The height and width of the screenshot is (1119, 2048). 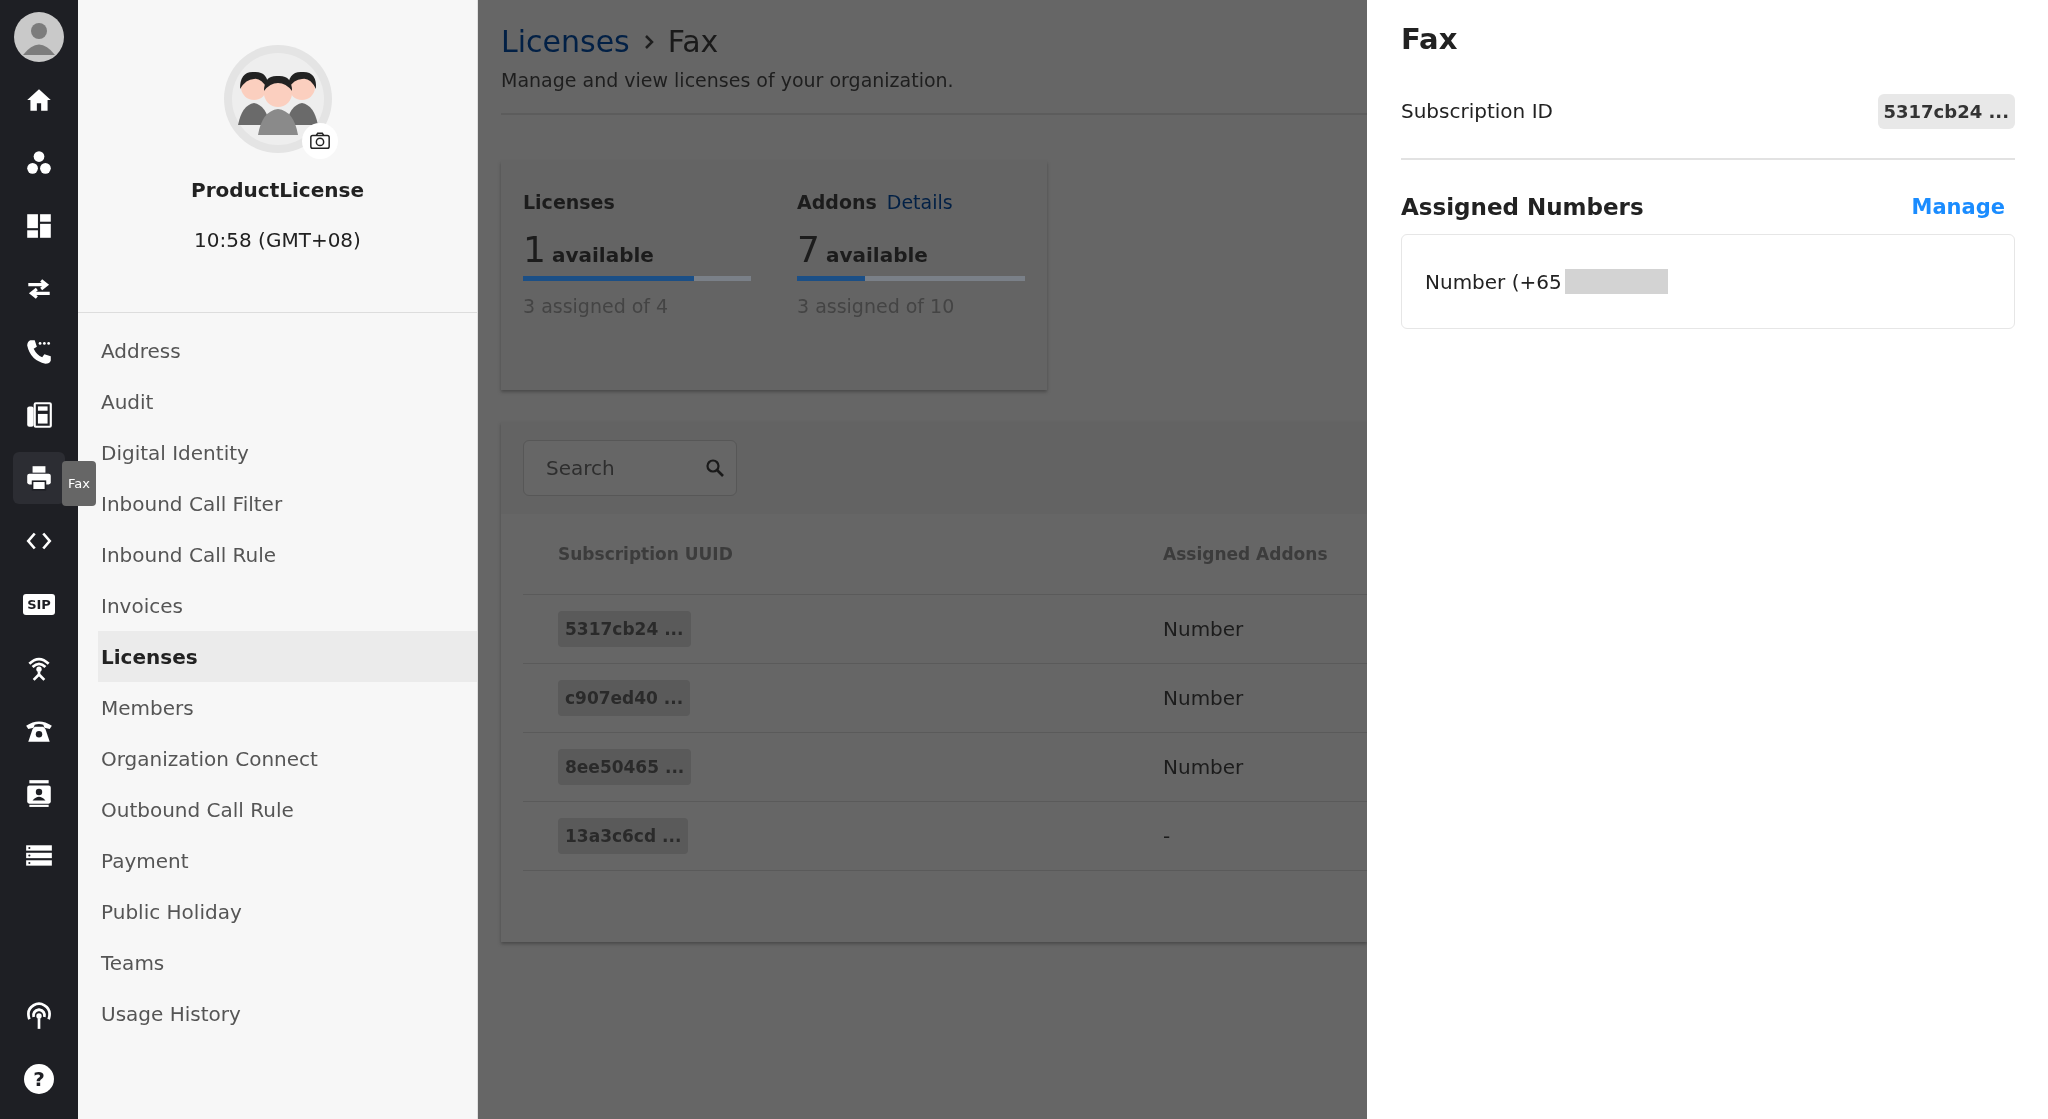 I want to click on phone-icon, so click(x=39, y=352).